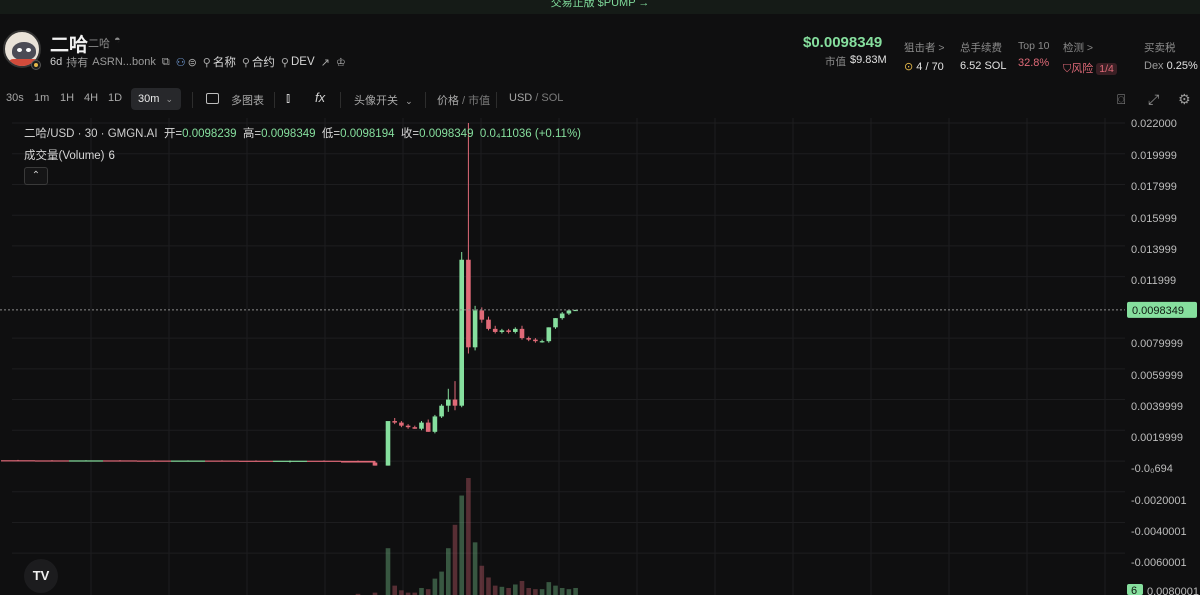 The height and width of the screenshot is (595, 1200). I want to click on avatar-eye, so click(19, 50).